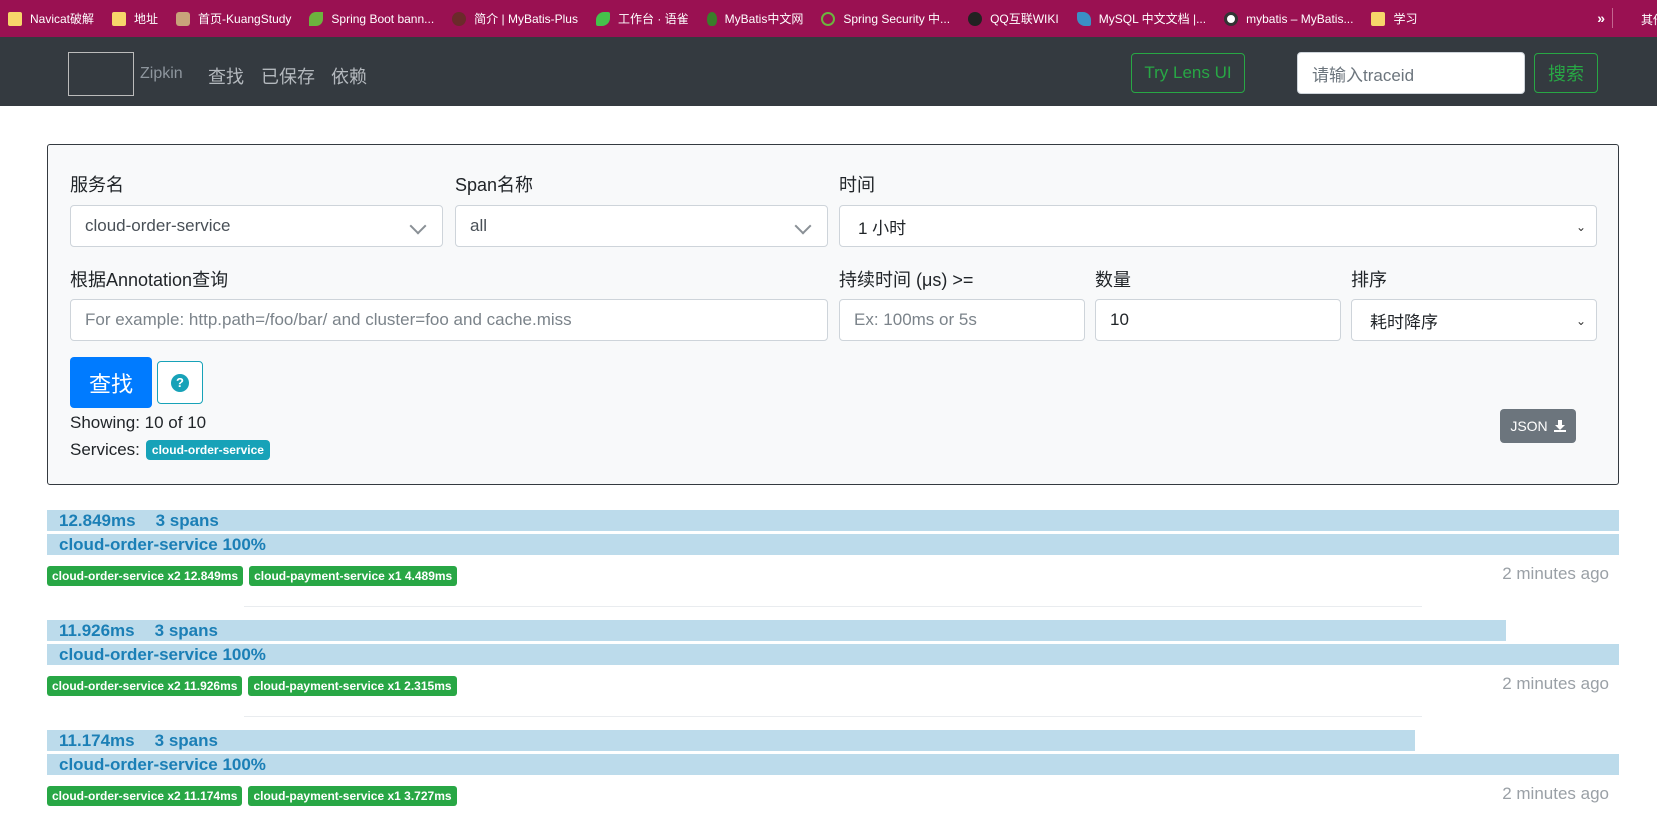 Image resolution: width=1657 pixels, height=840 pixels. I want to click on service-tag: cloud-order-service x2 11.174ms, so click(145, 796).